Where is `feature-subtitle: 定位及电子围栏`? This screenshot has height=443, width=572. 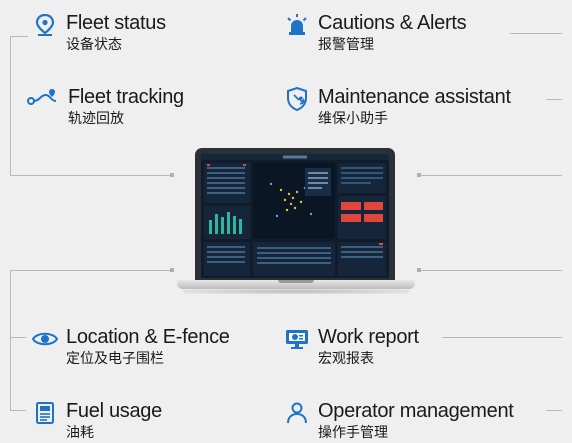 feature-subtitle: 定位及电子围栏 is located at coordinates (115, 358).